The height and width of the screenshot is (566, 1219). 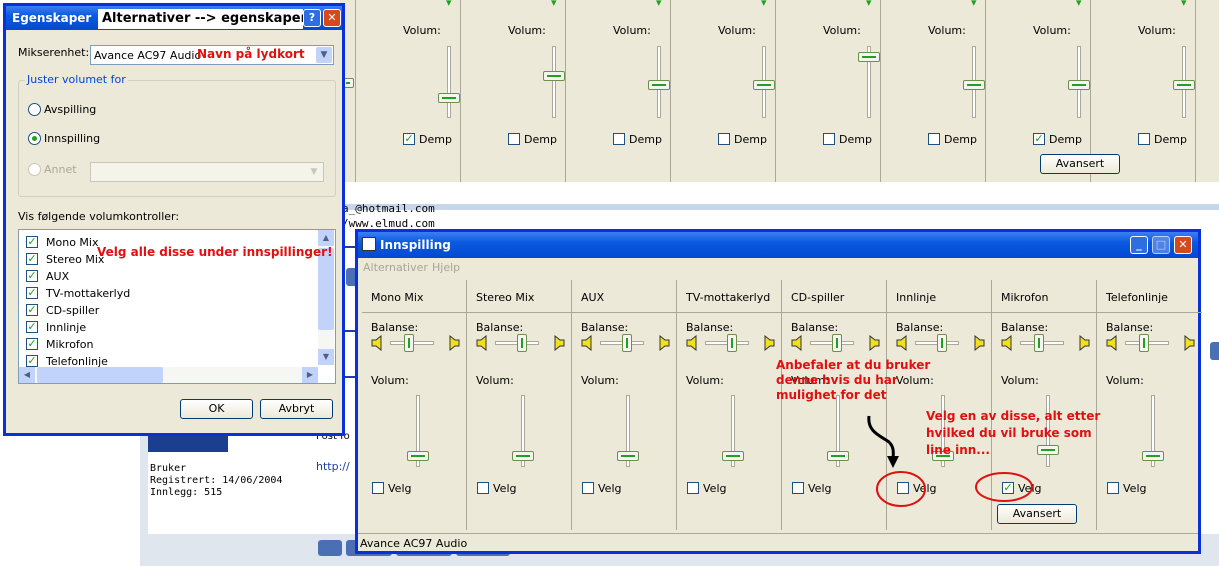 What do you see at coordinates (34, 109) in the screenshot?
I see `radio-avspilling` at bounding box center [34, 109].